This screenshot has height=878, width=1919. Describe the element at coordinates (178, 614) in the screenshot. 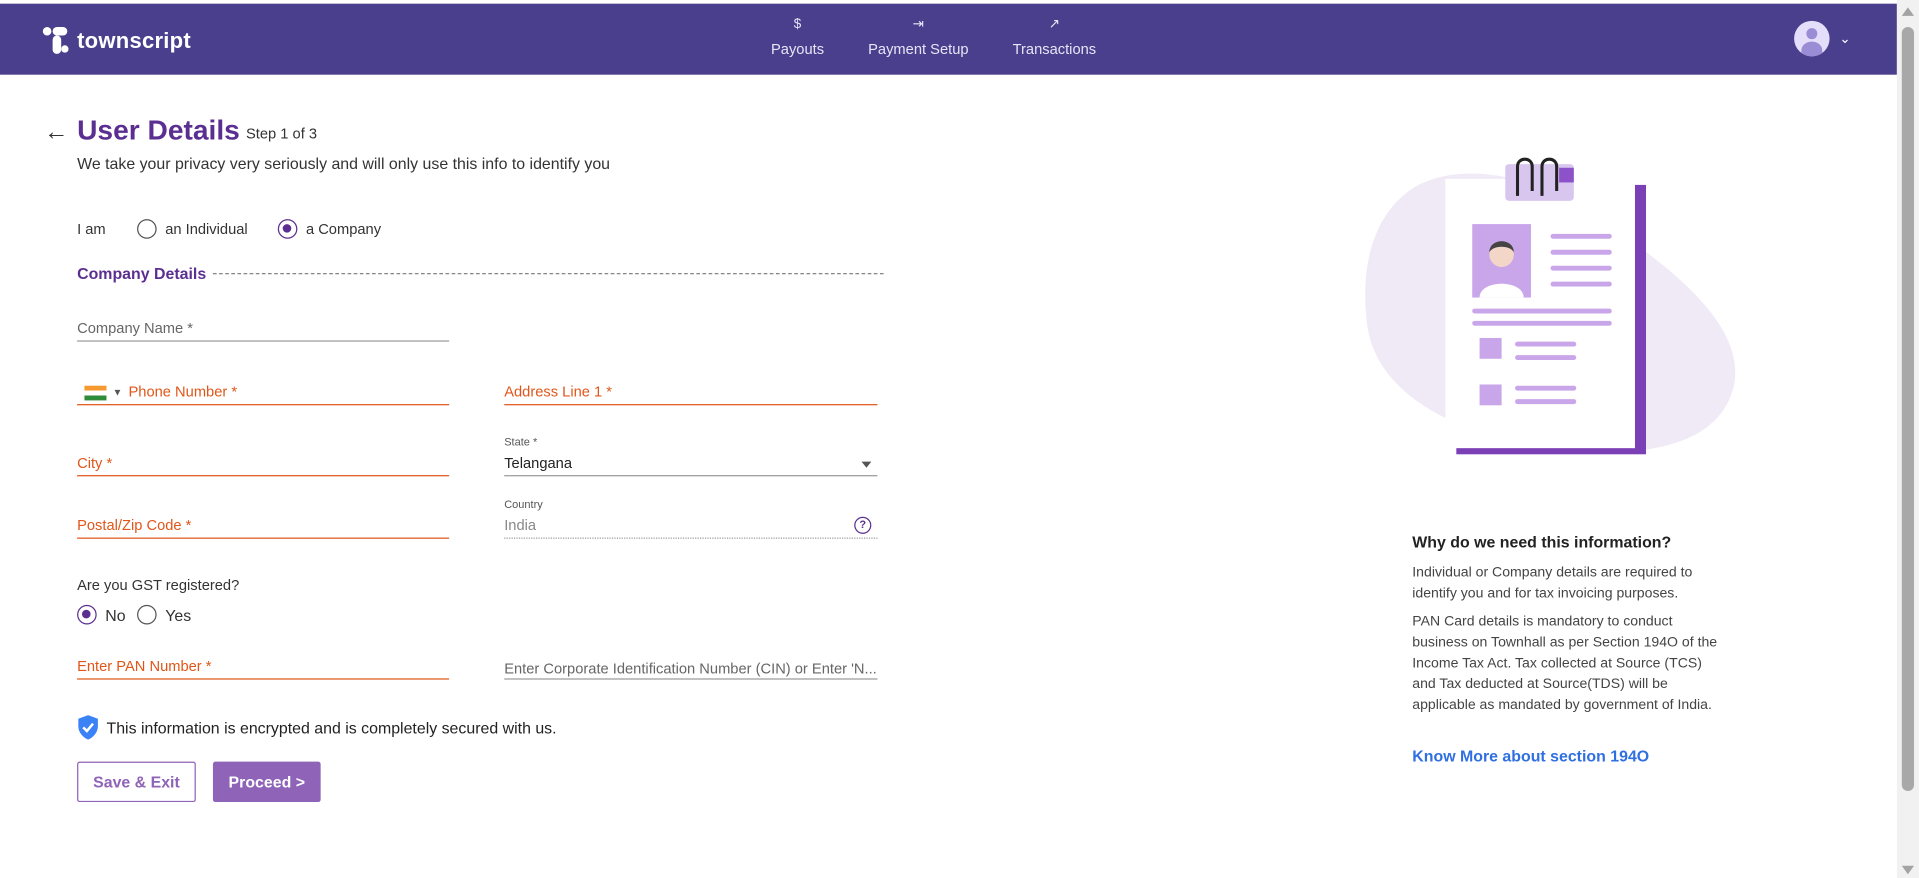

I see `radio-label: Yes` at that location.